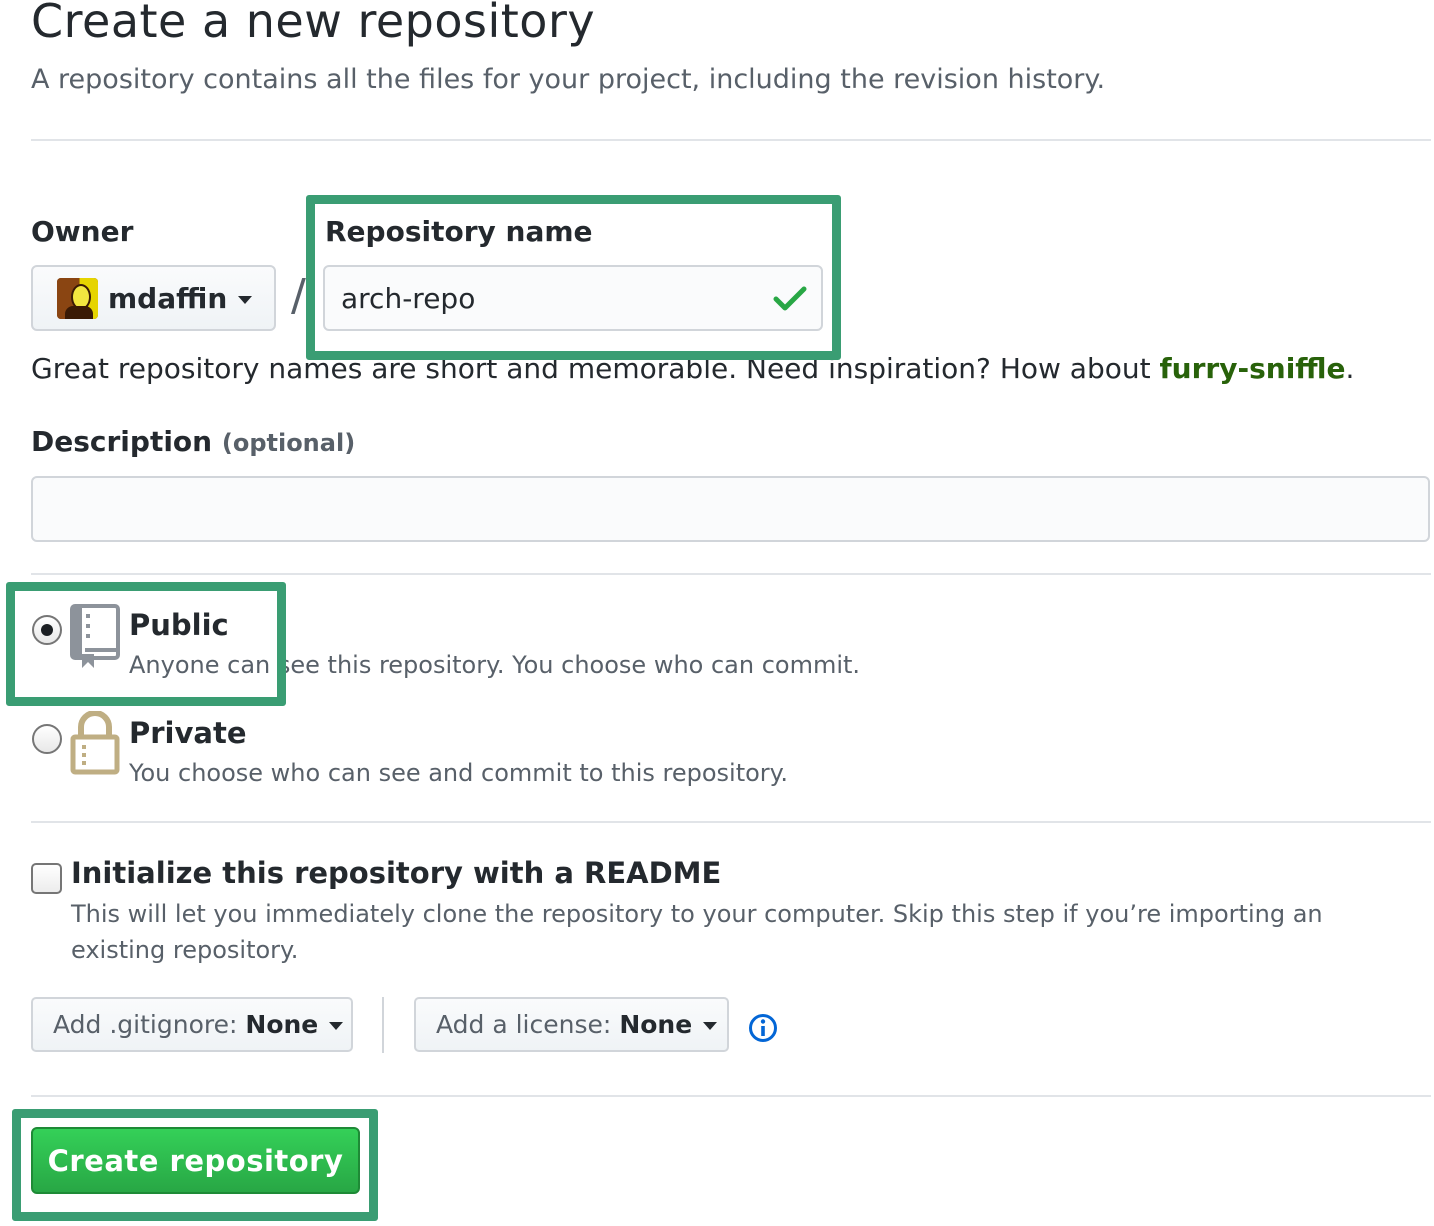  I want to click on description-label-text: Description, so click(122, 441).